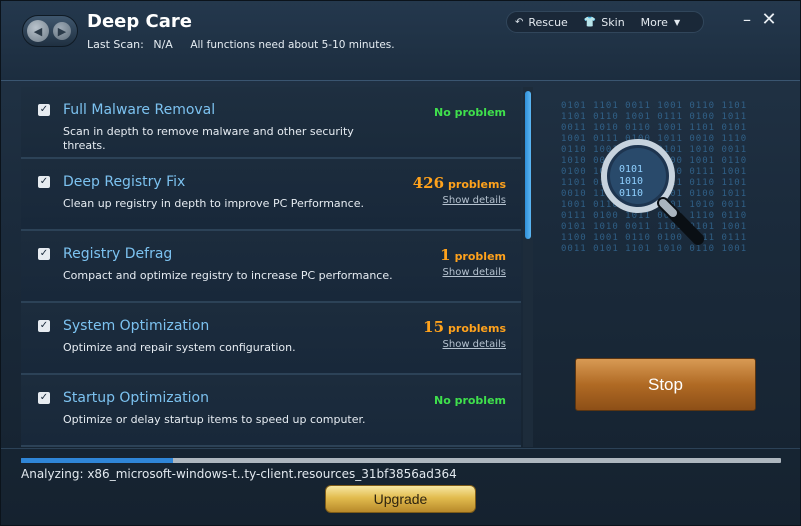 The width and height of the screenshot is (801, 526). Describe the element at coordinates (652, 192) in the screenshot. I see `magnifier-icon: 0101 1010 0110` at that location.